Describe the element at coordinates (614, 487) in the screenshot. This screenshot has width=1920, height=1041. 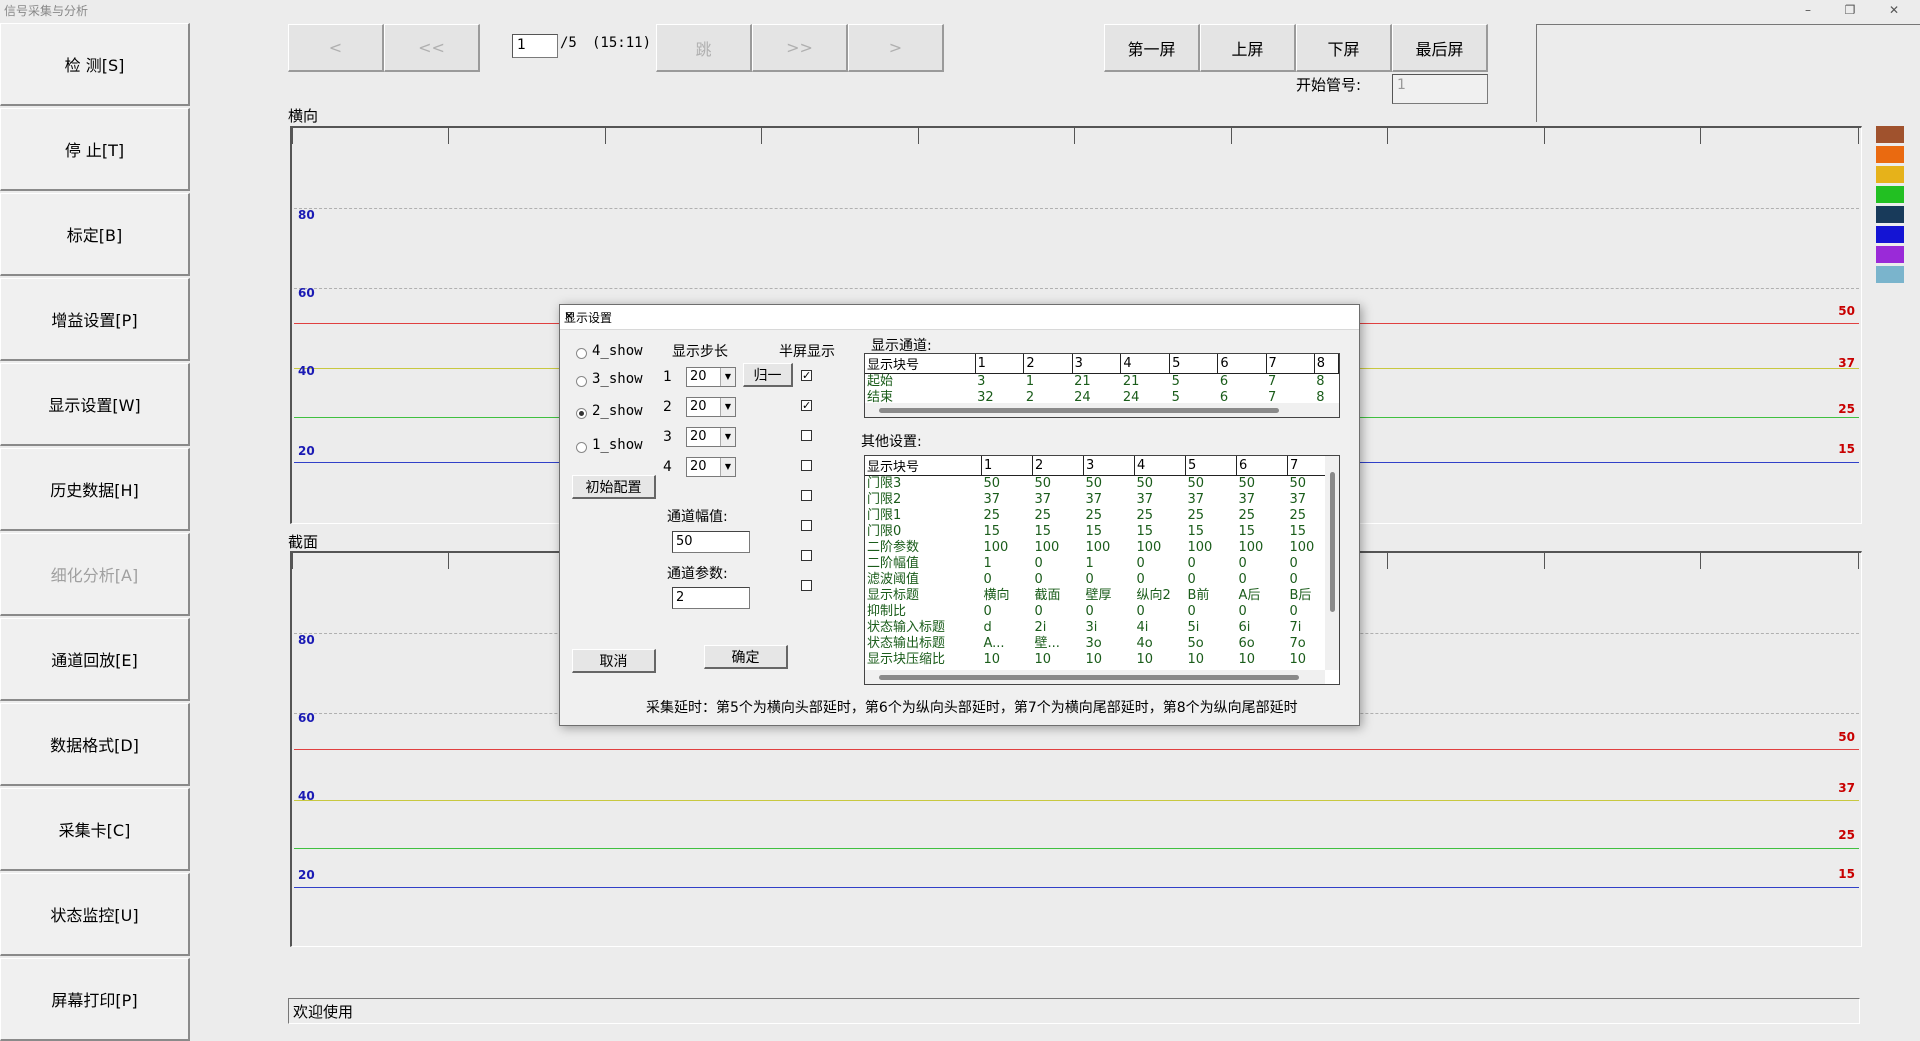
I see `init-config-button: 初始配置` at that location.